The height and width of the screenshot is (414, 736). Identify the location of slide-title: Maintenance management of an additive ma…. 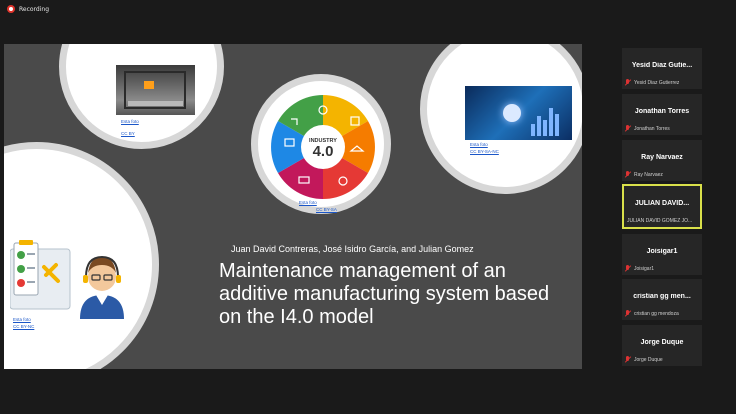
(384, 294).